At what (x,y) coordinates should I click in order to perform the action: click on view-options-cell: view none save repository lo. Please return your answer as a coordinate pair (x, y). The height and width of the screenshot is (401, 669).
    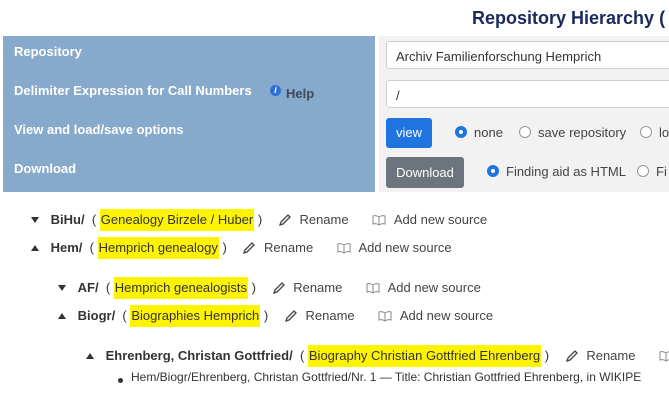
    Looking at the image, I should click on (524, 133).